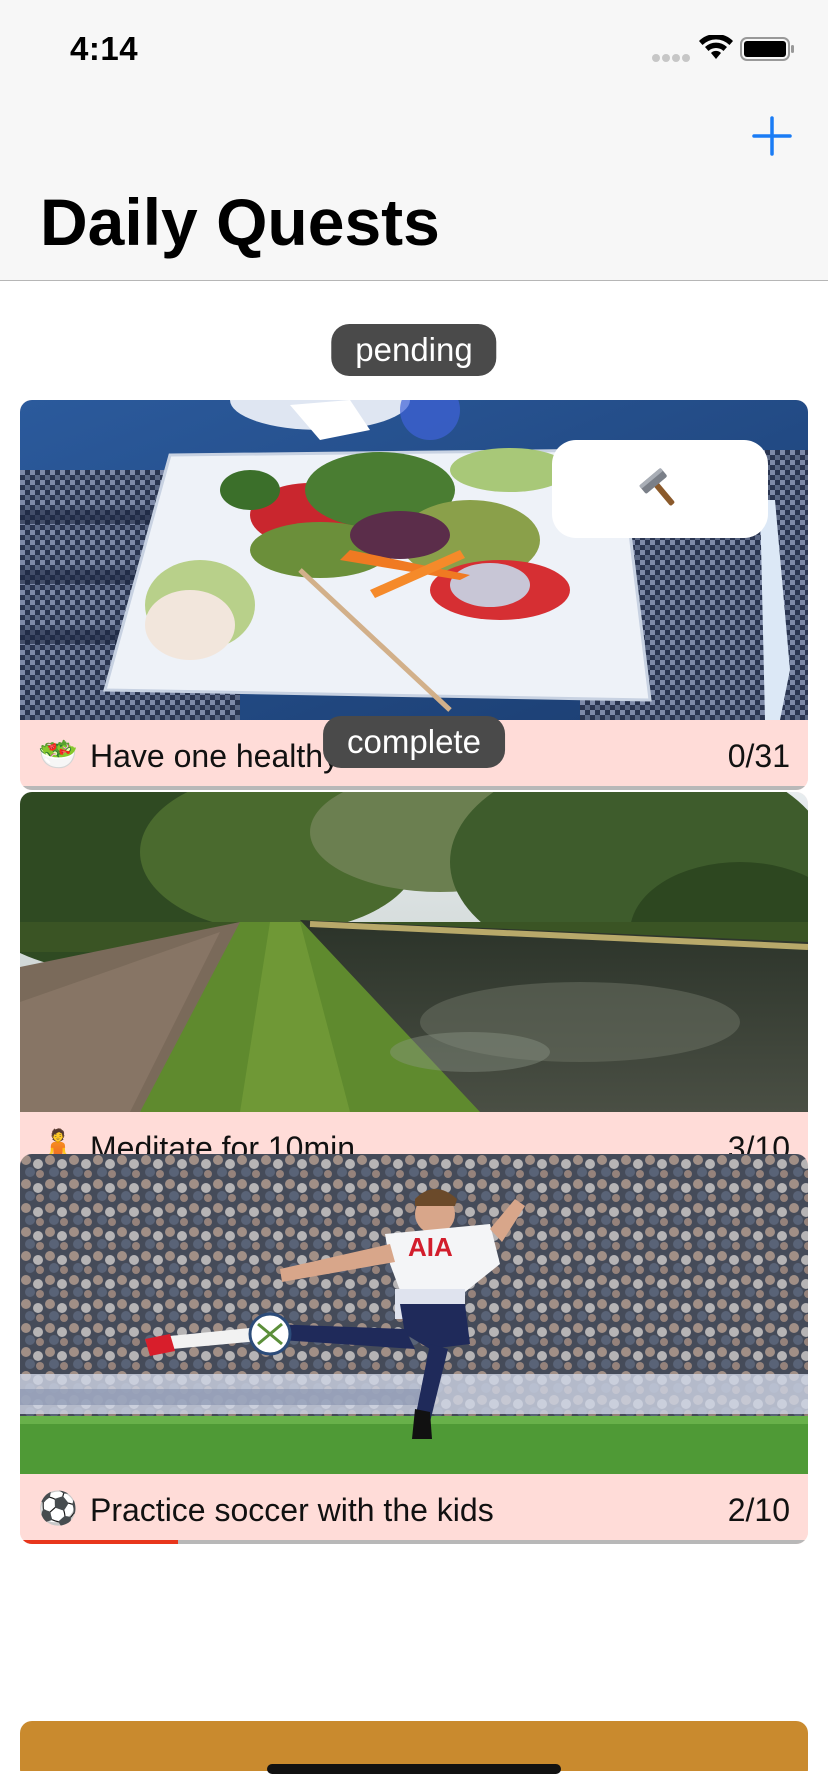  Describe the element at coordinates (672, 58) in the screenshot. I see `cellular-signal-icon` at that location.